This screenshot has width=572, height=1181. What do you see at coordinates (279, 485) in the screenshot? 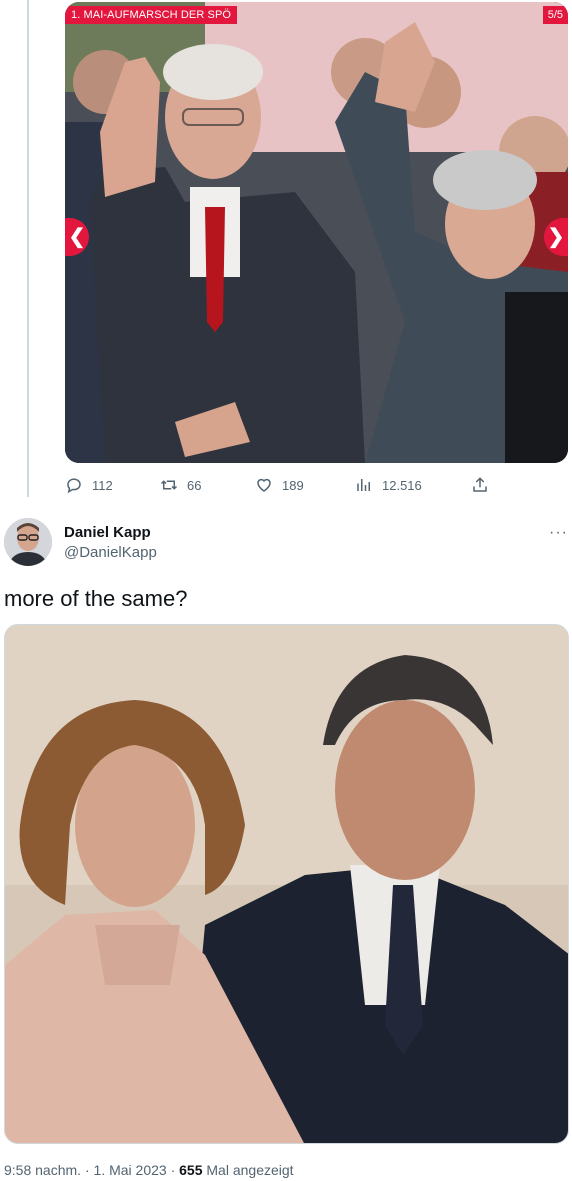
I see `like-button: 189` at bounding box center [279, 485].